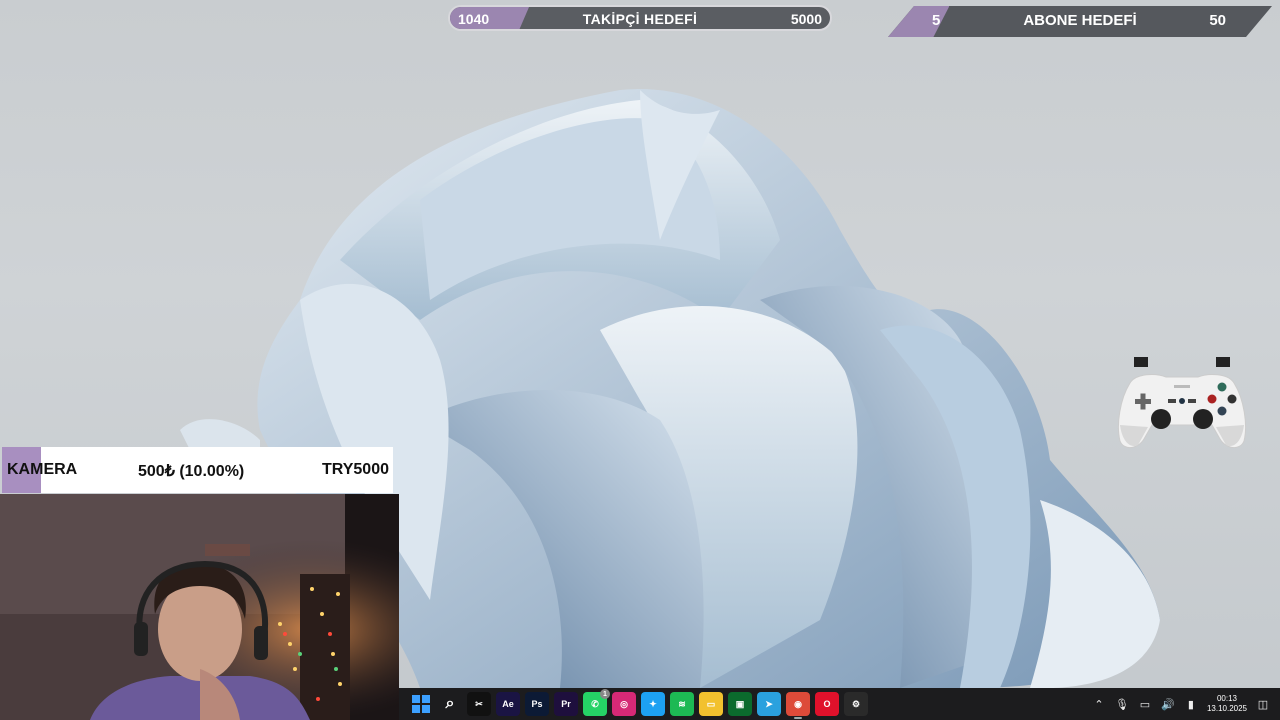 This screenshot has height=720, width=1280. Describe the element at coordinates (1226, 708) in the screenshot. I see `clock-date: 13.10.2025` at that location.